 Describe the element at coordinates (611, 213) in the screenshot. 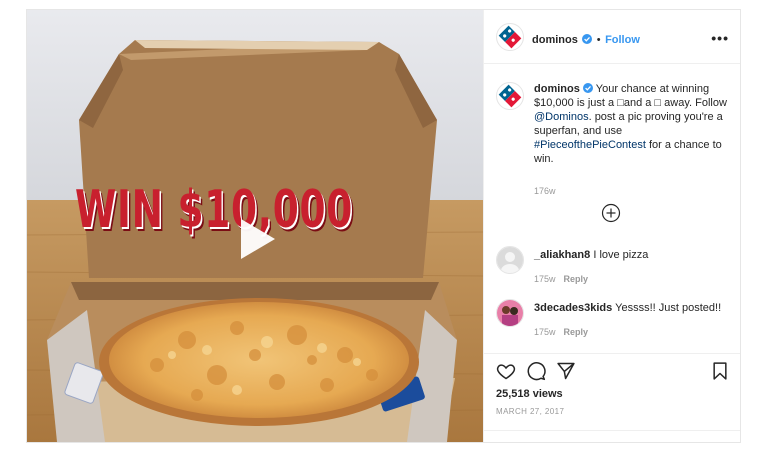

I see `load-more-plus-icon` at that location.